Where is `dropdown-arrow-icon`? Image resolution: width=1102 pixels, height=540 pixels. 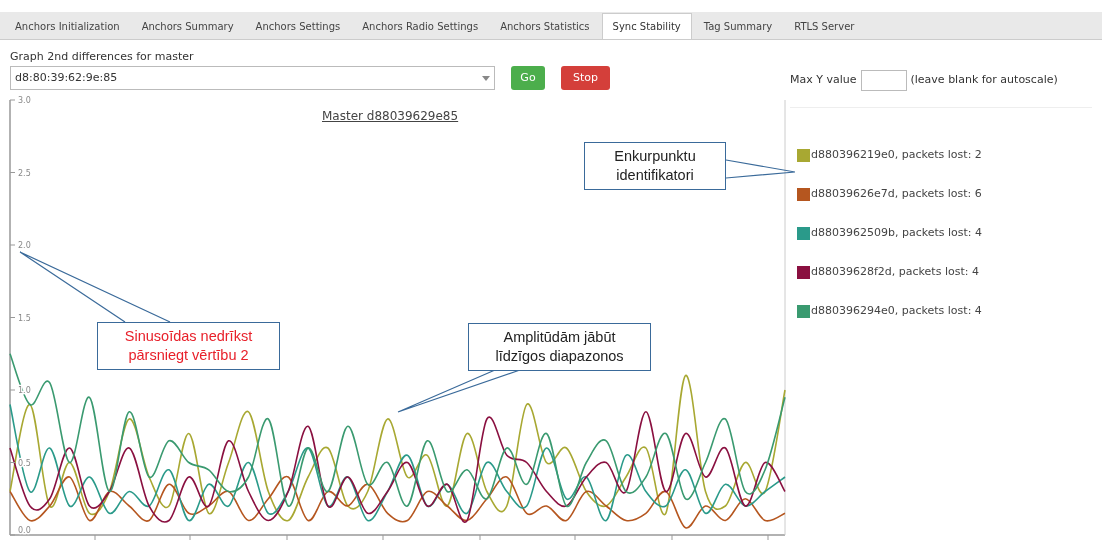
dropdown-arrow-icon is located at coordinates (486, 78).